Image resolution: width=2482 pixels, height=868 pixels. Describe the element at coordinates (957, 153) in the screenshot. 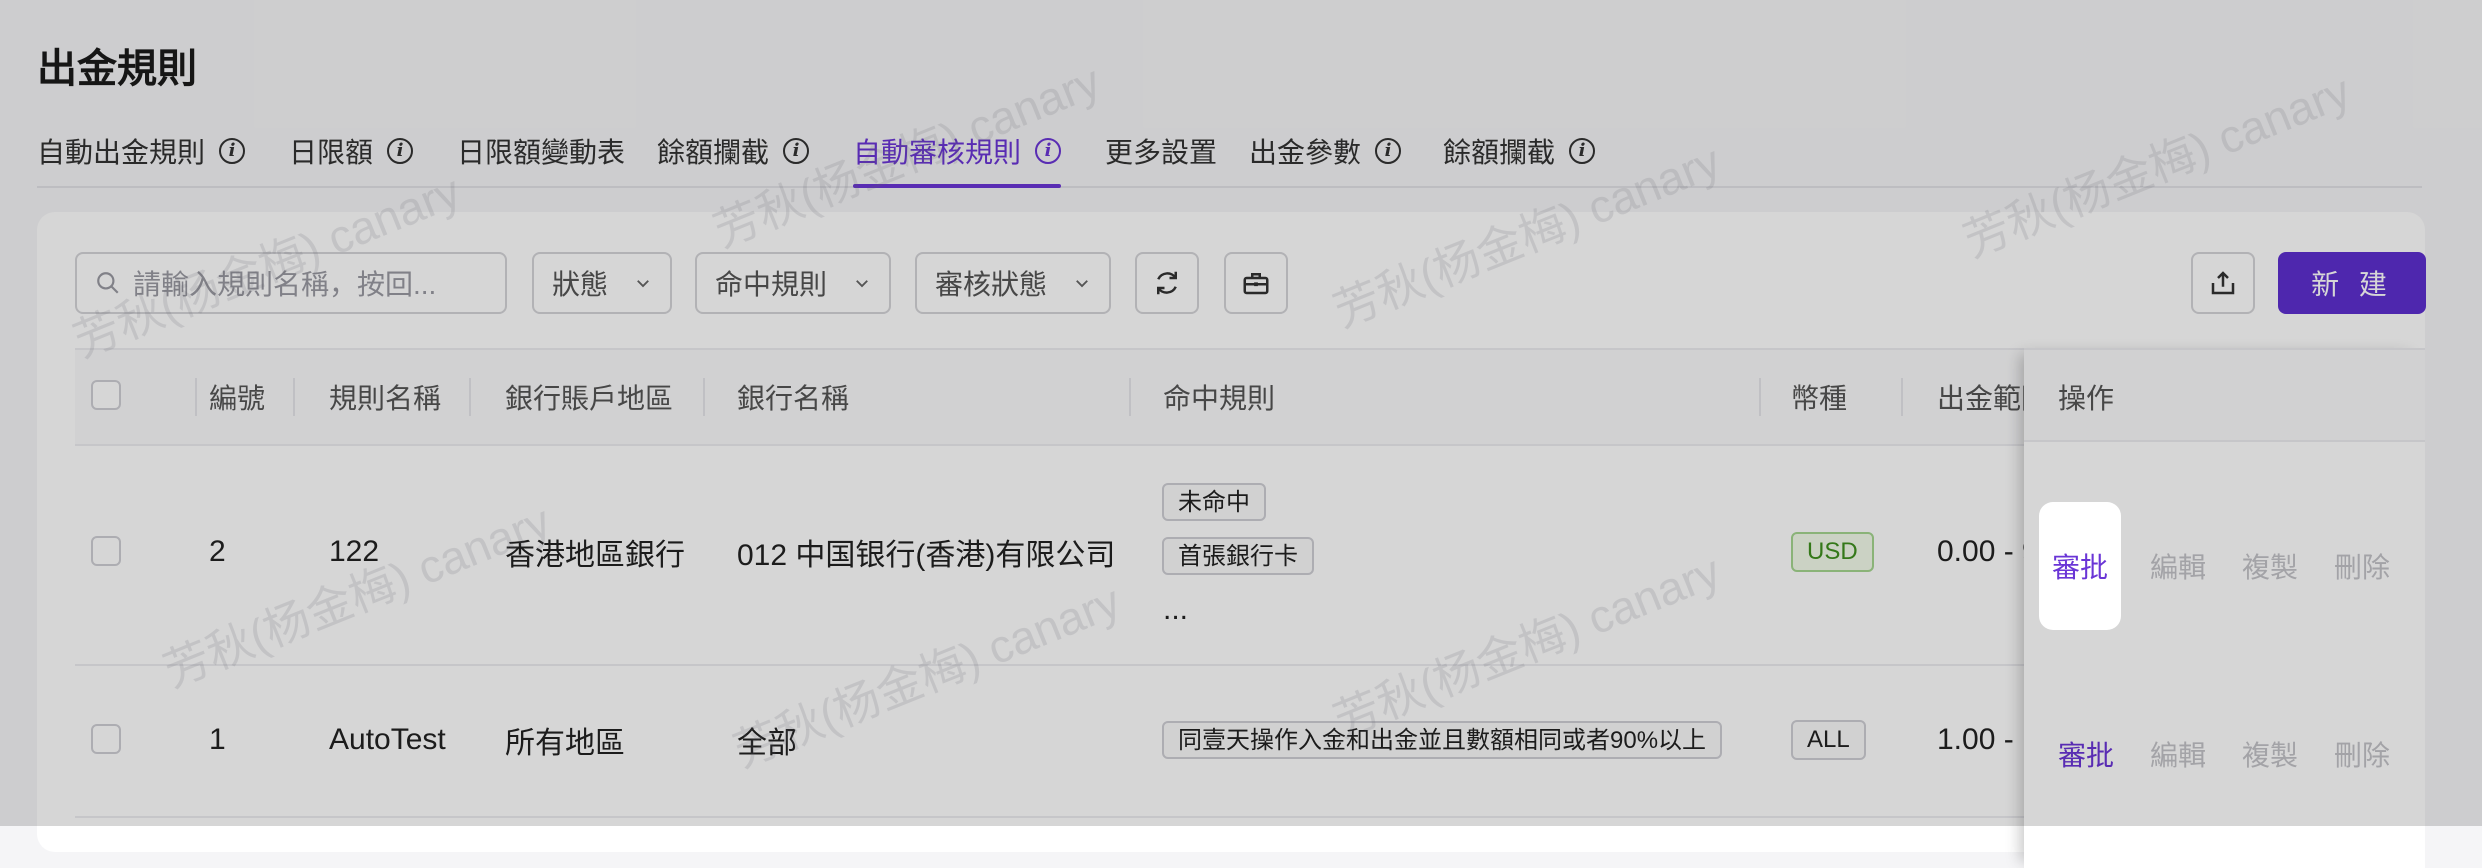

I see `tab-auto-review-rules: 自動審核規則 i` at that location.